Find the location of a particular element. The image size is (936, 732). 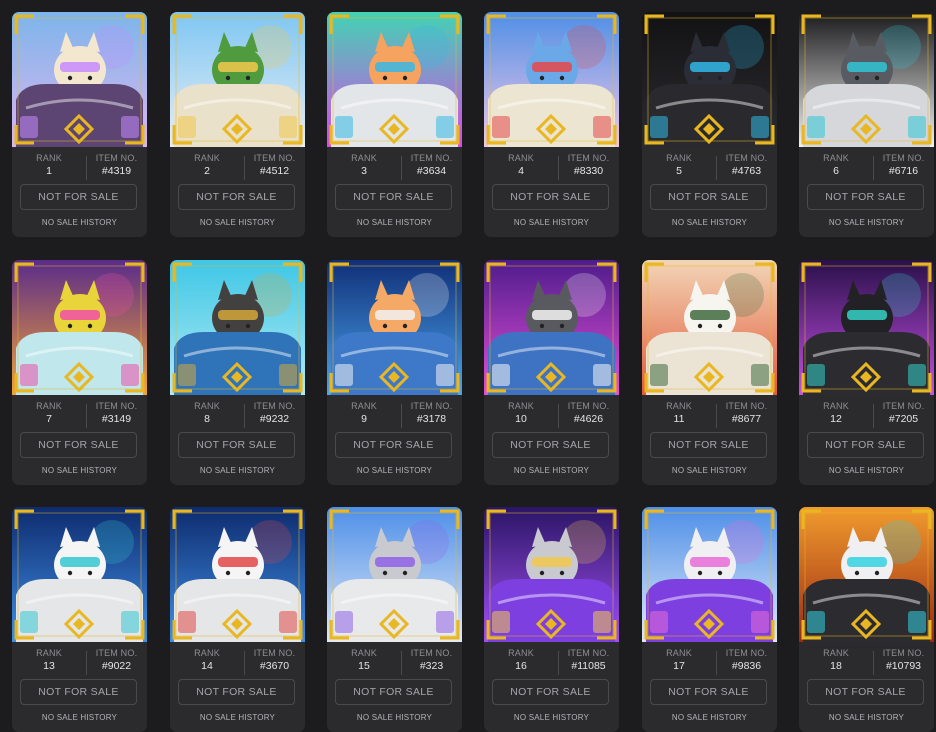

rank-value: 10 is located at coordinates (521, 419).